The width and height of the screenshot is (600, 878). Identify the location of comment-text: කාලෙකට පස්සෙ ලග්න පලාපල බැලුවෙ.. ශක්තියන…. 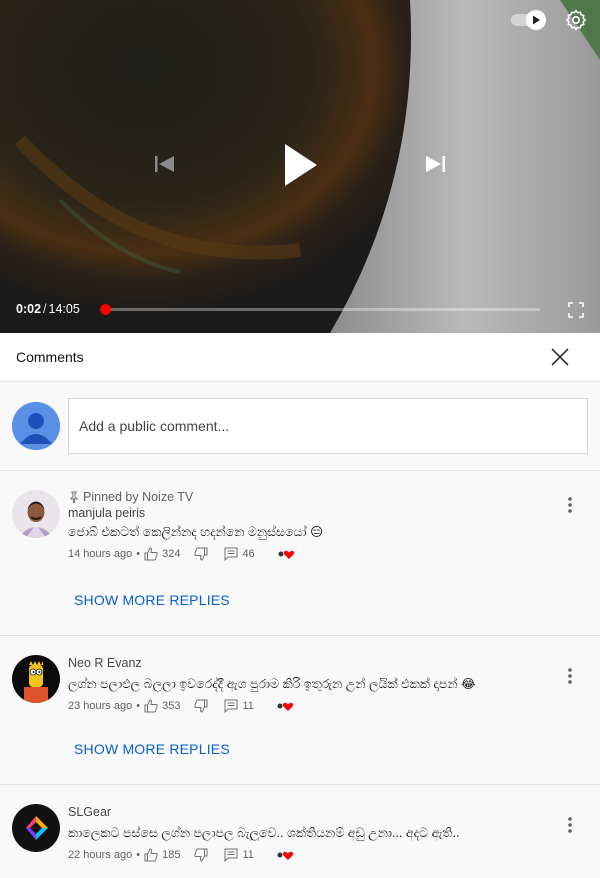
(264, 833).